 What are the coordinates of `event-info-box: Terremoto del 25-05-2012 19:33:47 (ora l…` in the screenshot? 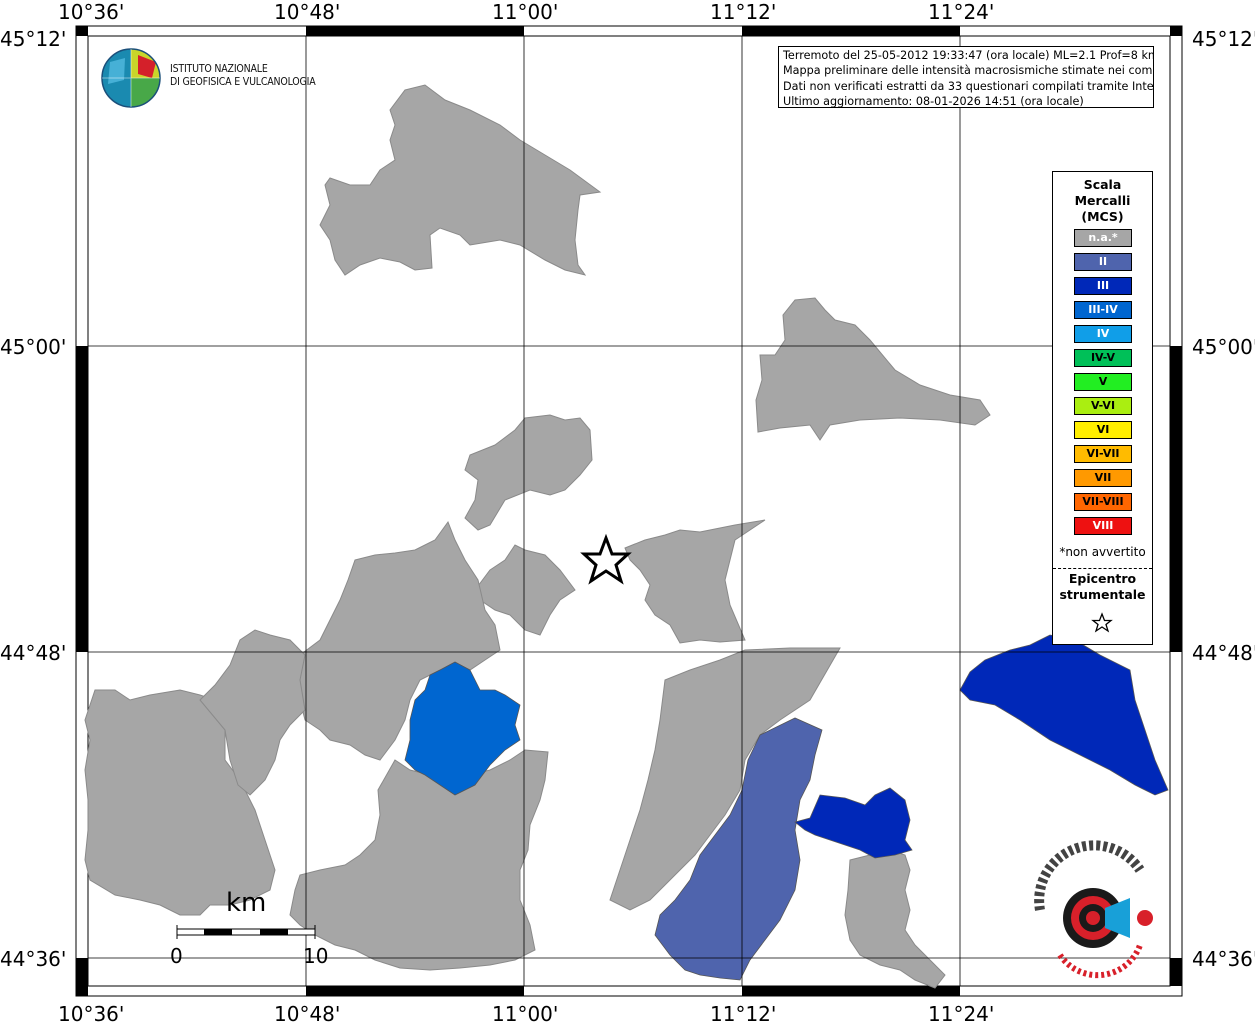 It's located at (966, 77).